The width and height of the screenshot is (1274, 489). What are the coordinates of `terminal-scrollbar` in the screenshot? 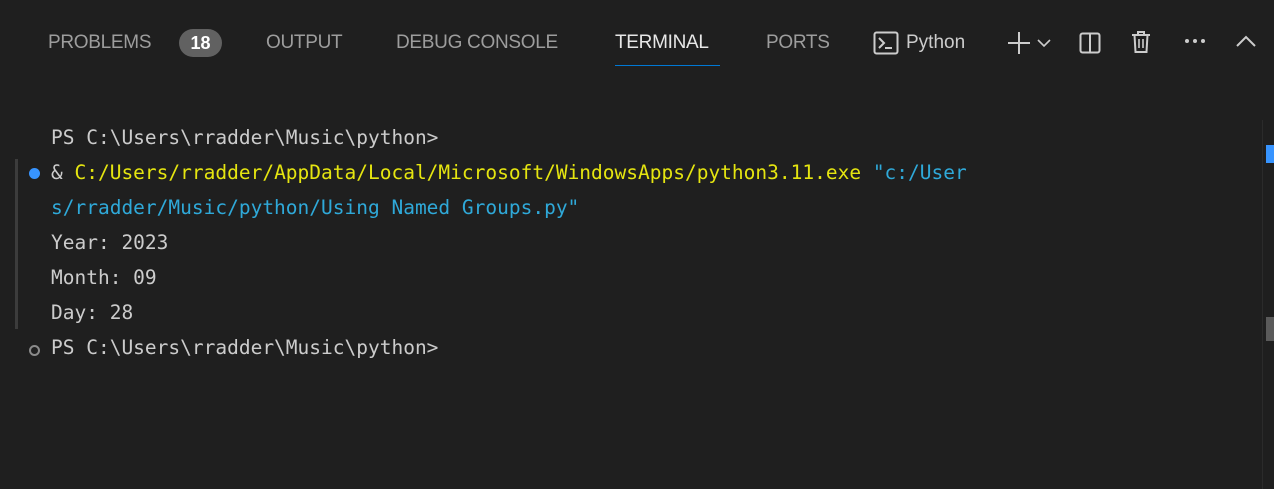 It's located at (1268, 304).